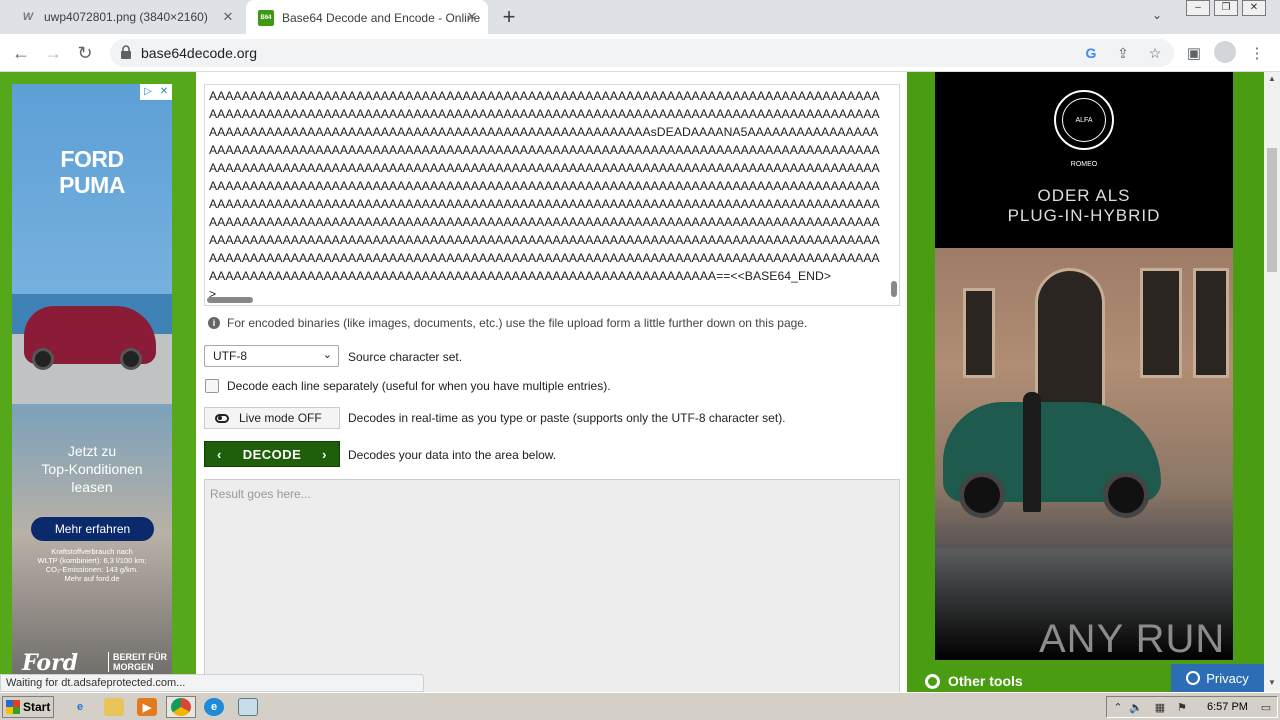  I want to click on start-label: Start, so click(37, 707).